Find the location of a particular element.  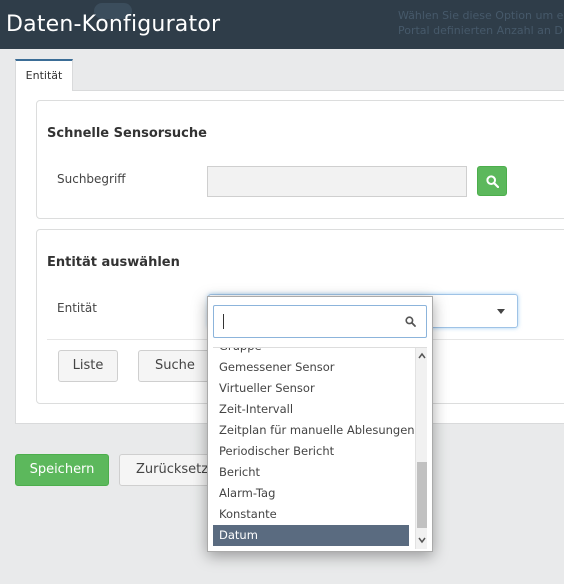

search-button is located at coordinates (492, 181).